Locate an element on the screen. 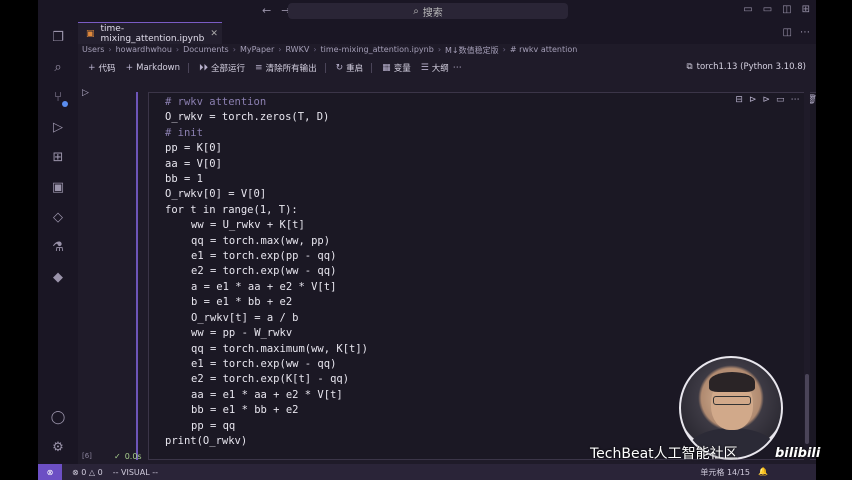 This screenshot has width=852, height=480. code-line: a = e1 * aa + e2 * V[t] is located at coordinates (266, 287).